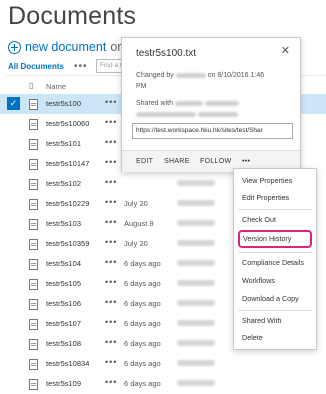 The width and height of the screenshot is (326, 394). What do you see at coordinates (31, 85) in the screenshot?
I see `file-type-header-icon: ▯` at bounding box center [31, 85].